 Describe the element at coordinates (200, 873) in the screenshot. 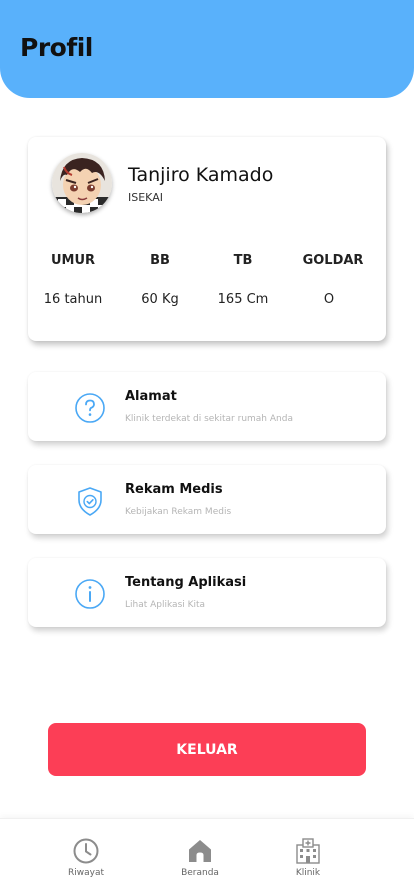

I see `nav-label: Beranda` at that location.